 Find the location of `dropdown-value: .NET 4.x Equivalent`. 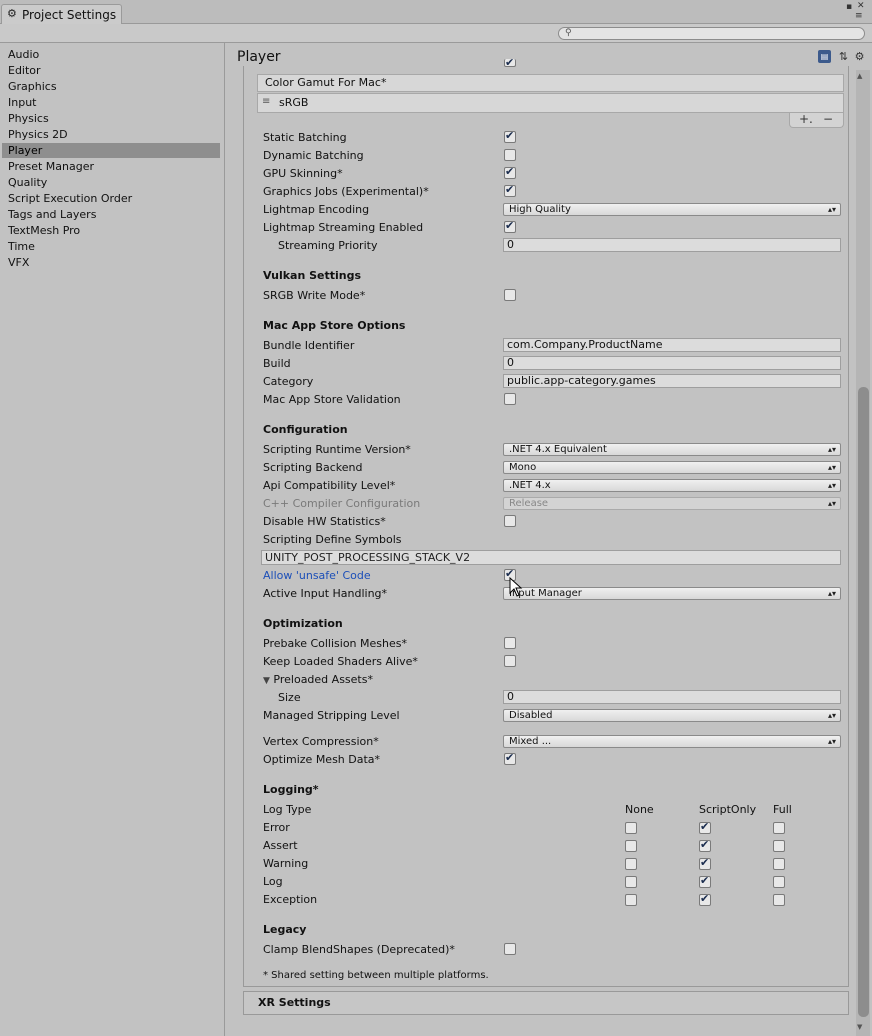

dropdown-value: .NET 4.x Equivalent is located at coordinates (558, 449).